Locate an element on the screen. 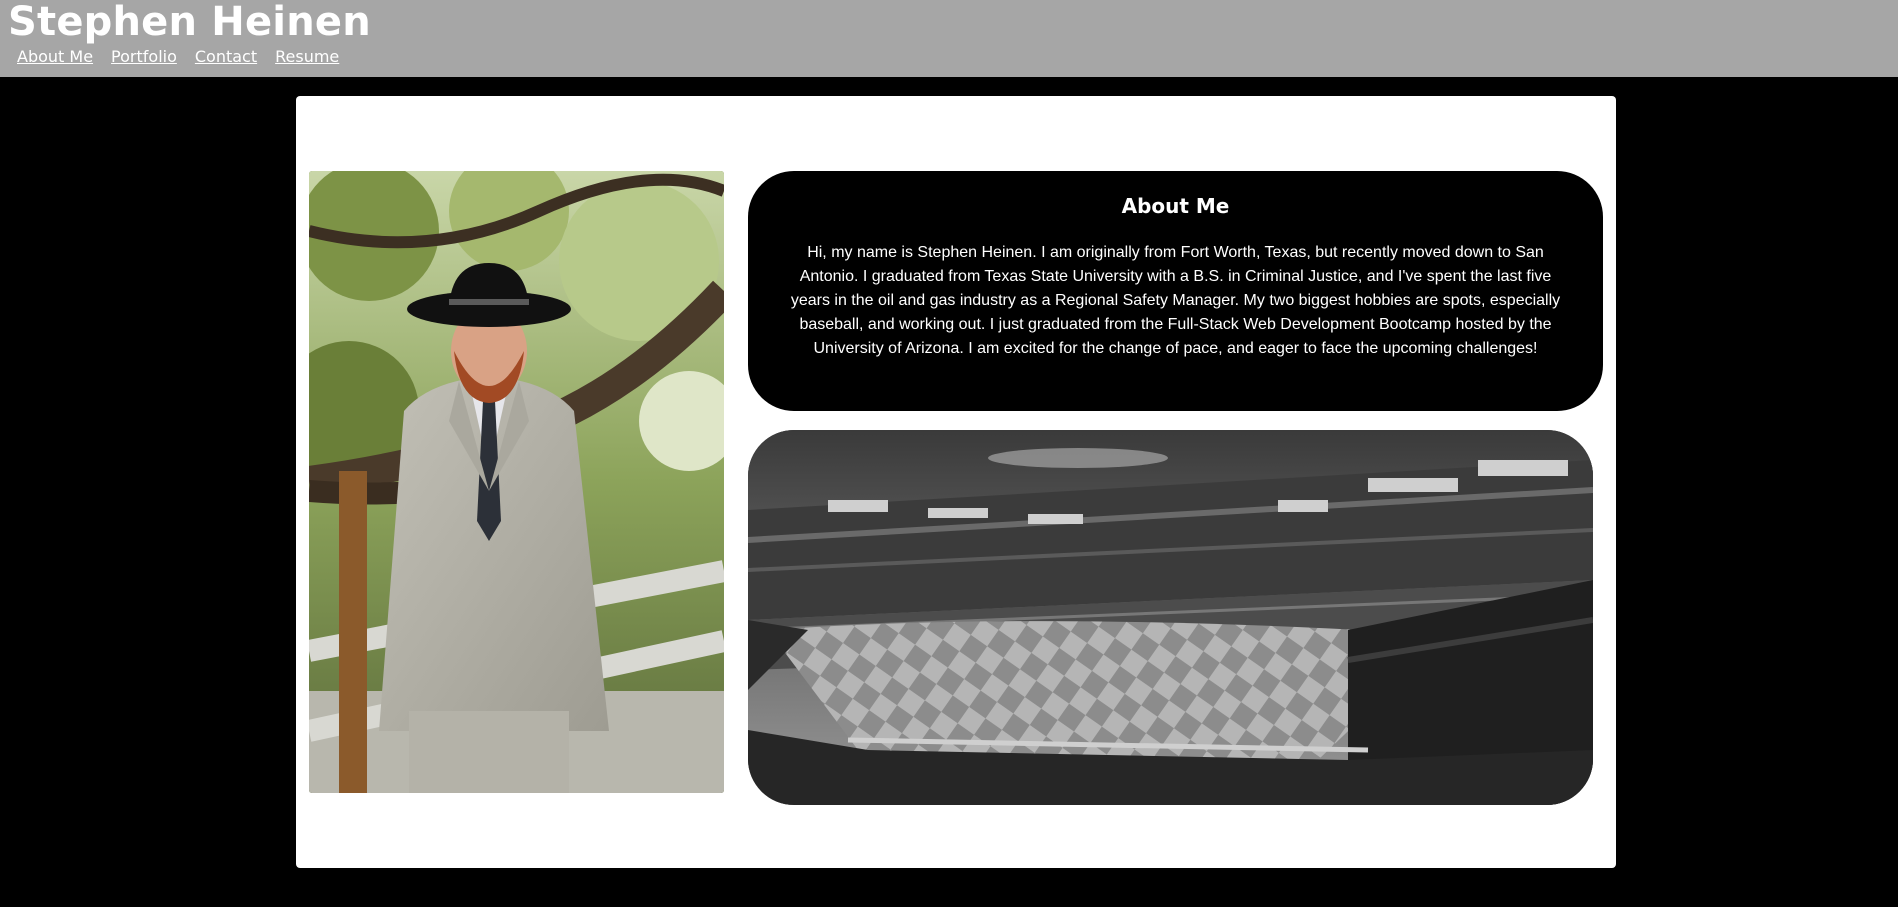  portrait-illustration is located at coordinates (516, 482).